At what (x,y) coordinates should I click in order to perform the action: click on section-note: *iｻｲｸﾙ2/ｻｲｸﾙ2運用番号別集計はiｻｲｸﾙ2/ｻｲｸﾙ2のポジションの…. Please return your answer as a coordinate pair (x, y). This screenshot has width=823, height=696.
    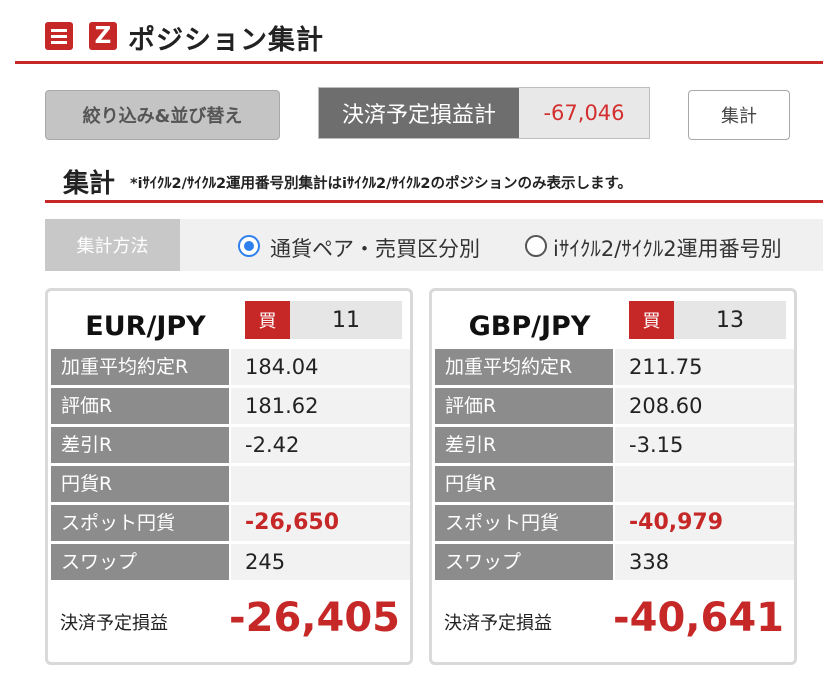
    Looking at the image, I should click on (381, 184).